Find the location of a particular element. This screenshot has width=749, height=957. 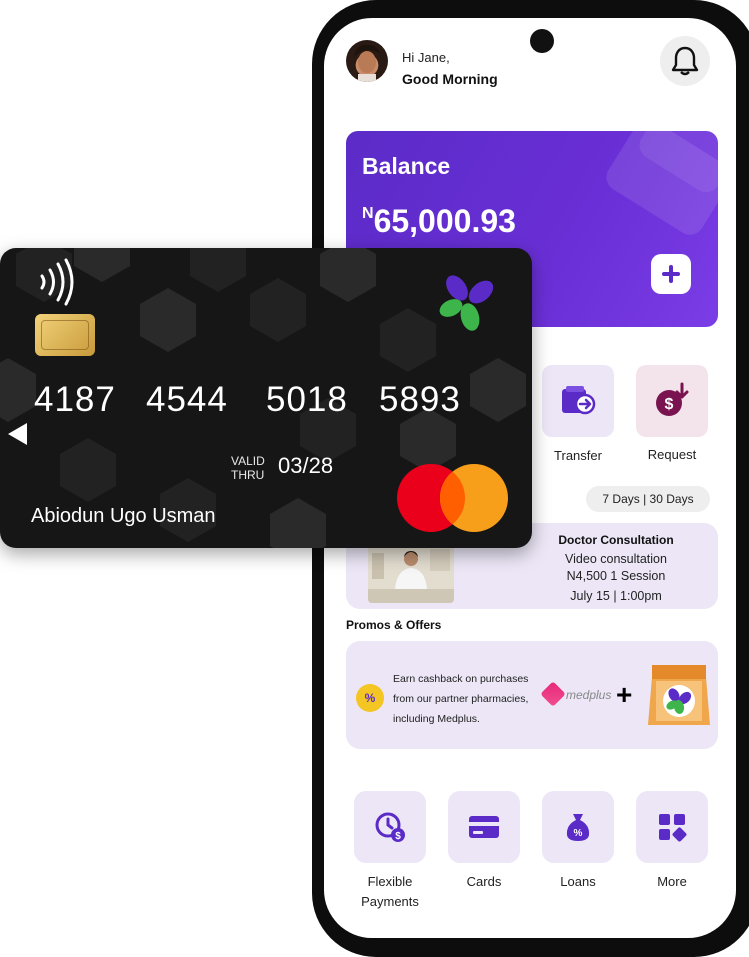

bell-icon is located at coordinates (685, 61).